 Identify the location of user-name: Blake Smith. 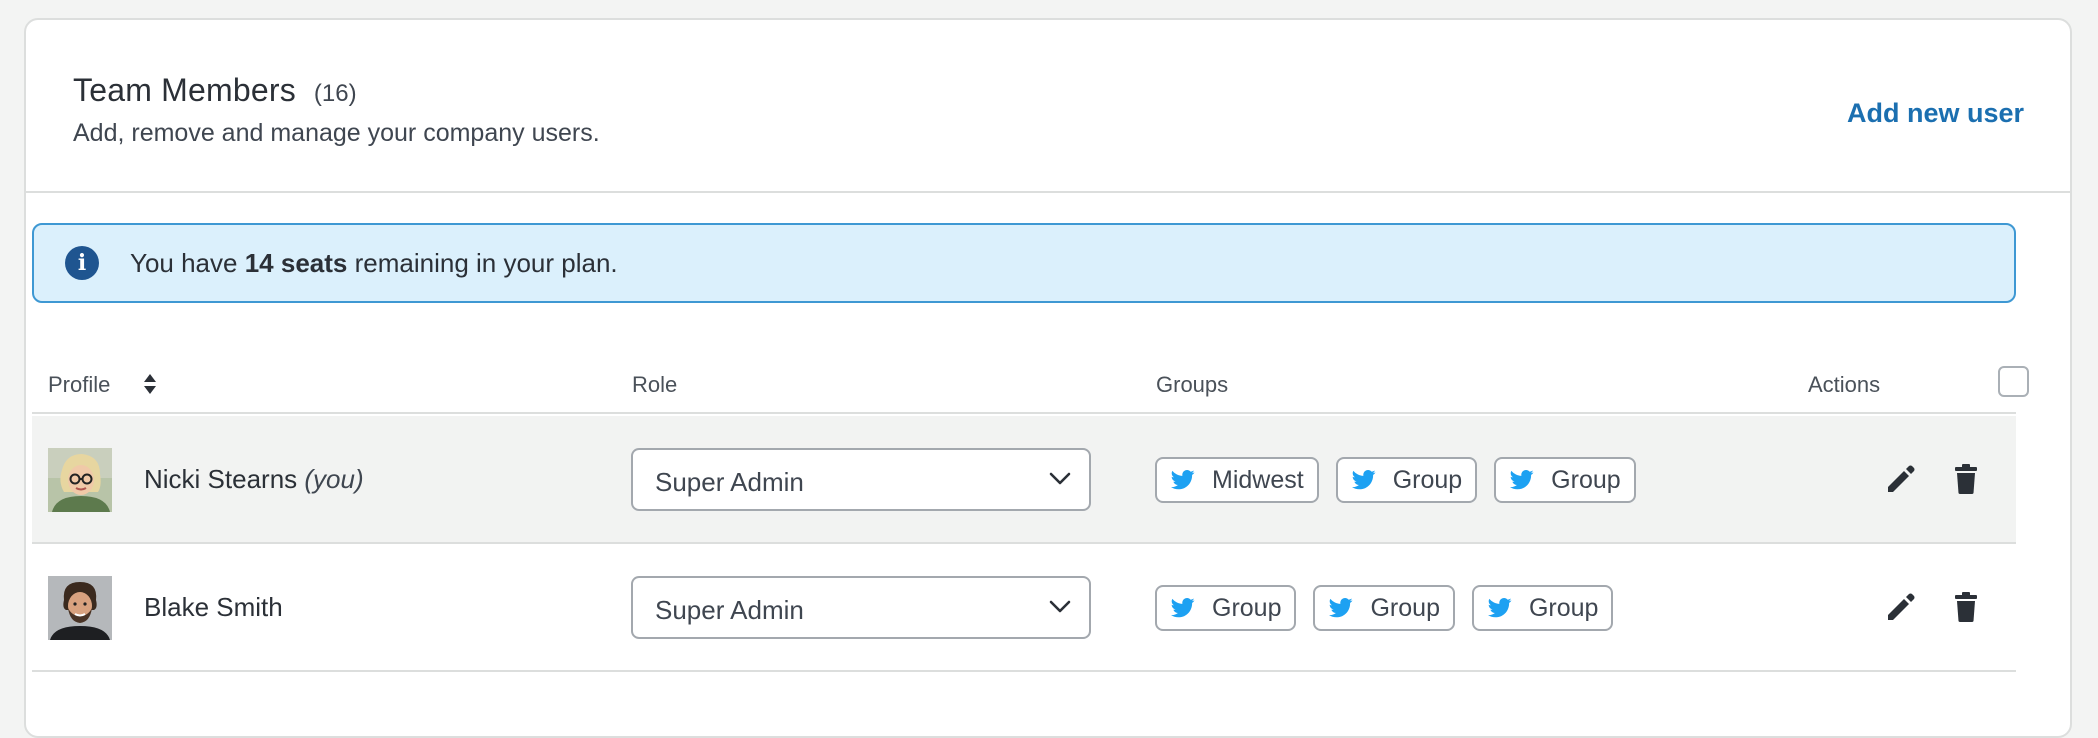
(213, 607).